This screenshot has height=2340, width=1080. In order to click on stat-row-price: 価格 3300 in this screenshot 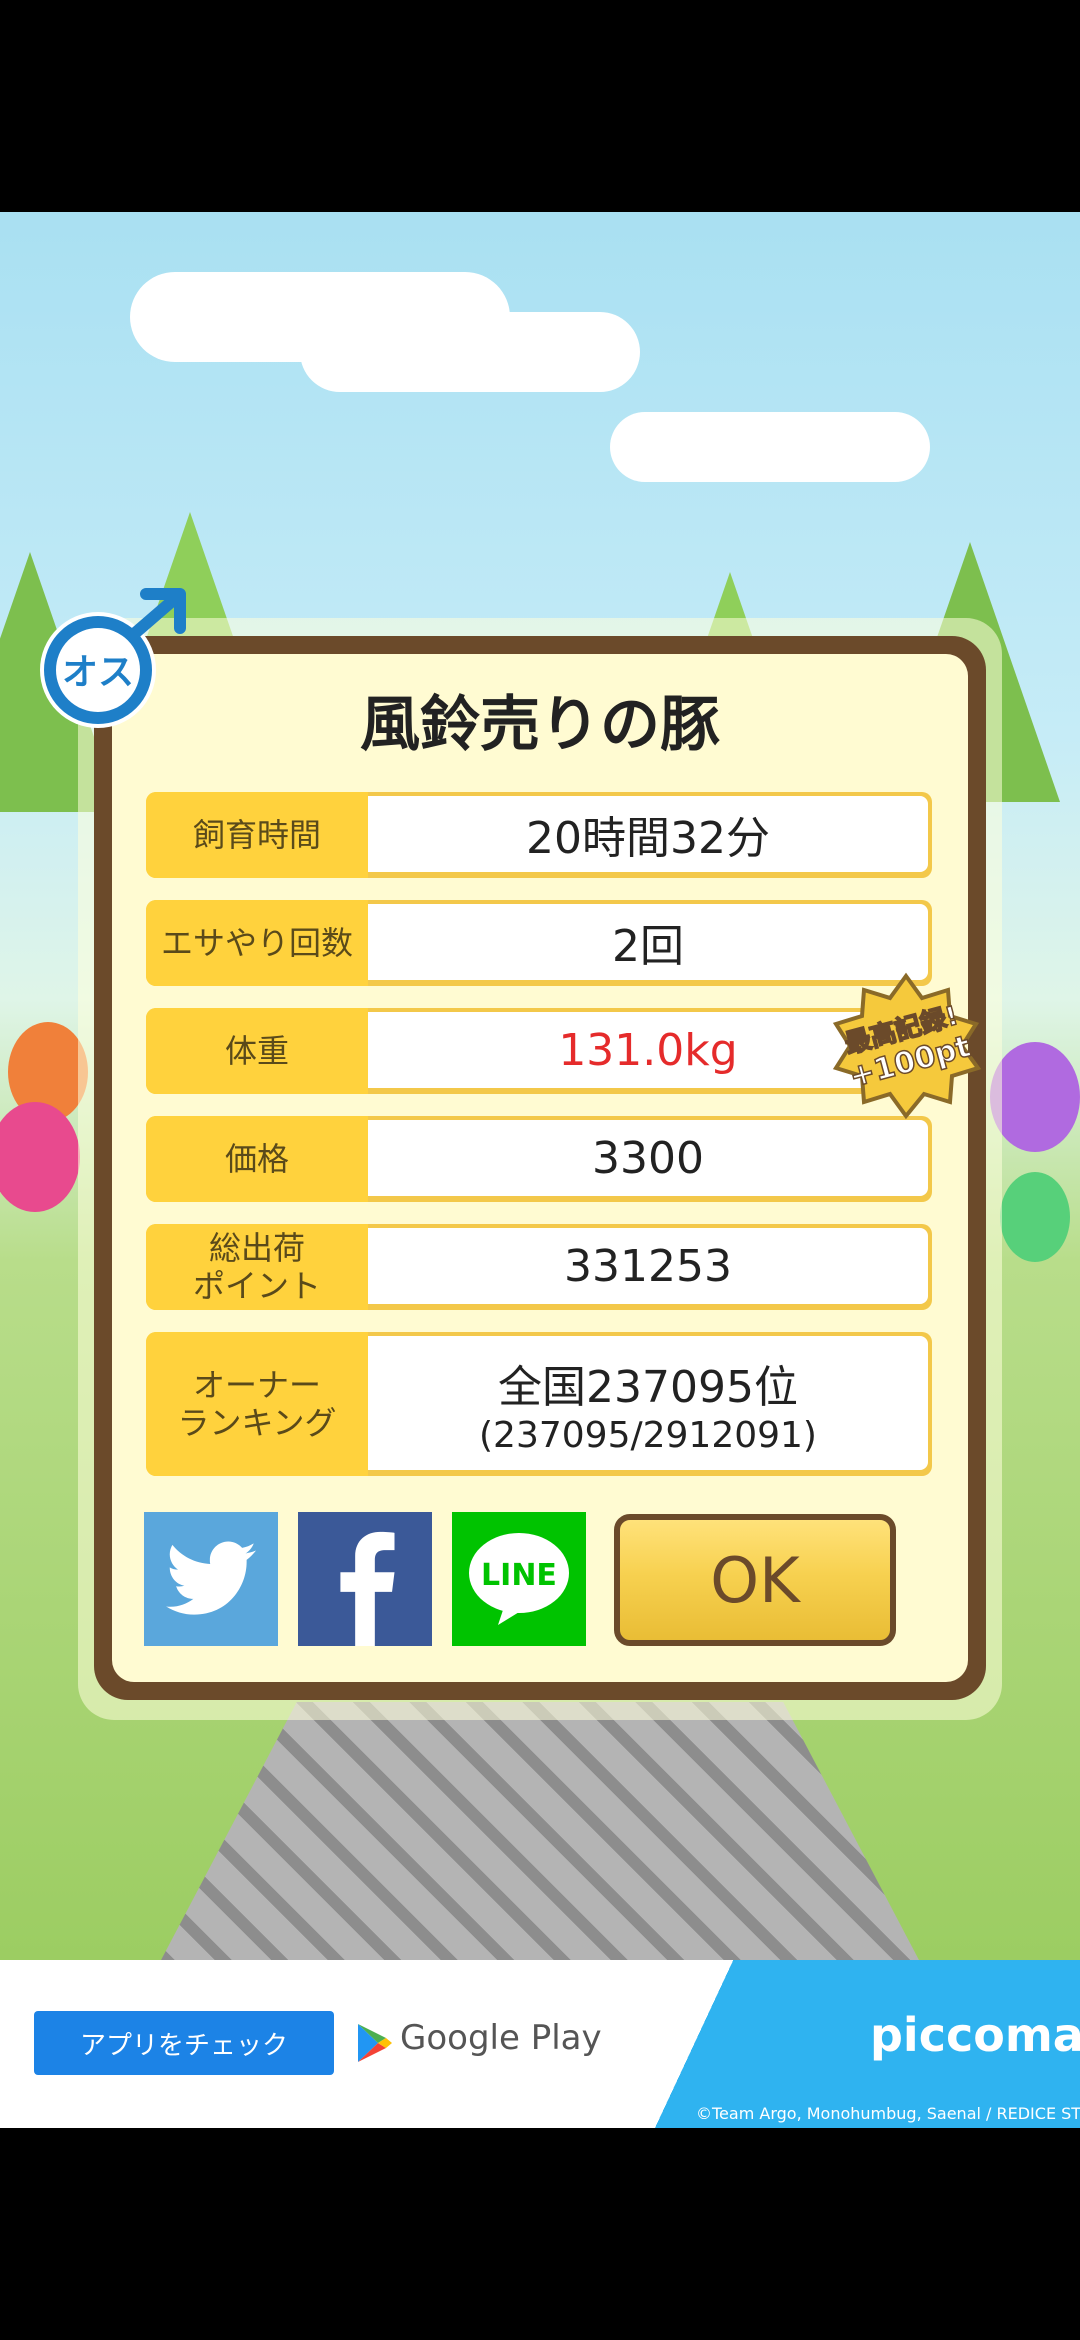, I will do `click(539, 1159)`.